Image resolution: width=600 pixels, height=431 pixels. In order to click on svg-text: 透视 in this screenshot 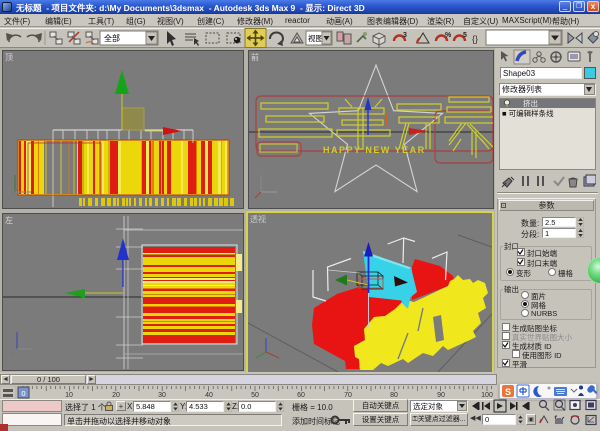, I will do `click(258, 219)`.